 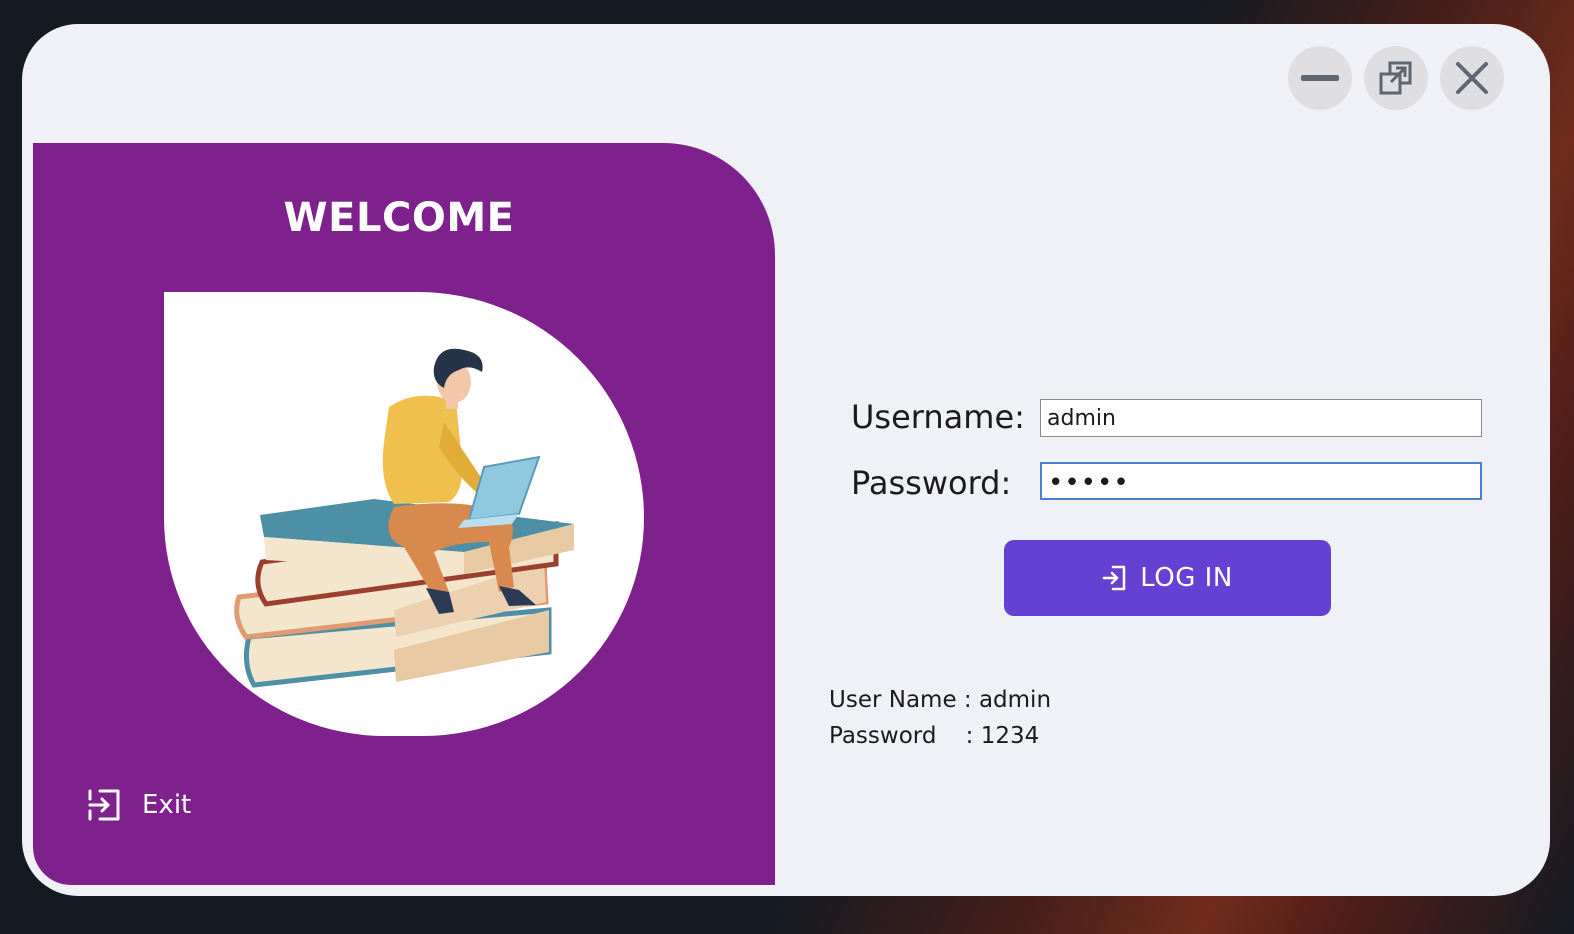 I want to click on login-button: LOG IN, so click(x=1167, y=578).